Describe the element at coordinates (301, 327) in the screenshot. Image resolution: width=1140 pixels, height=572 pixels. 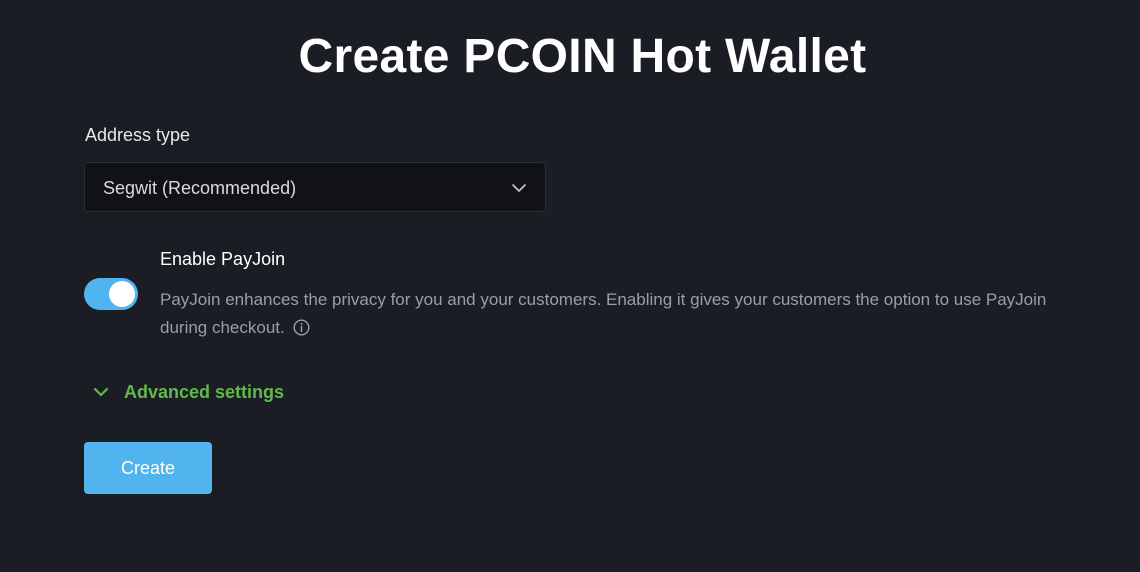
I see `info-icon` at that location.